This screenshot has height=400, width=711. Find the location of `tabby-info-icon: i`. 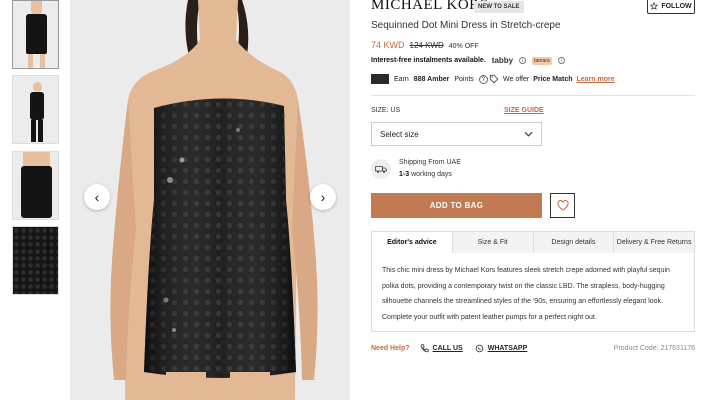

tabby-info-icon: i is located at coordinates (523, 60).